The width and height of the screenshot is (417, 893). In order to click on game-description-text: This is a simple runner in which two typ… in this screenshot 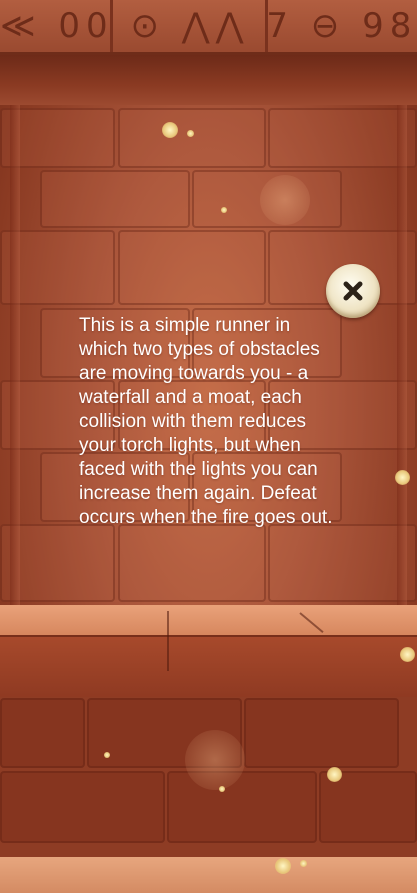, I will do `click(206, 421)`.